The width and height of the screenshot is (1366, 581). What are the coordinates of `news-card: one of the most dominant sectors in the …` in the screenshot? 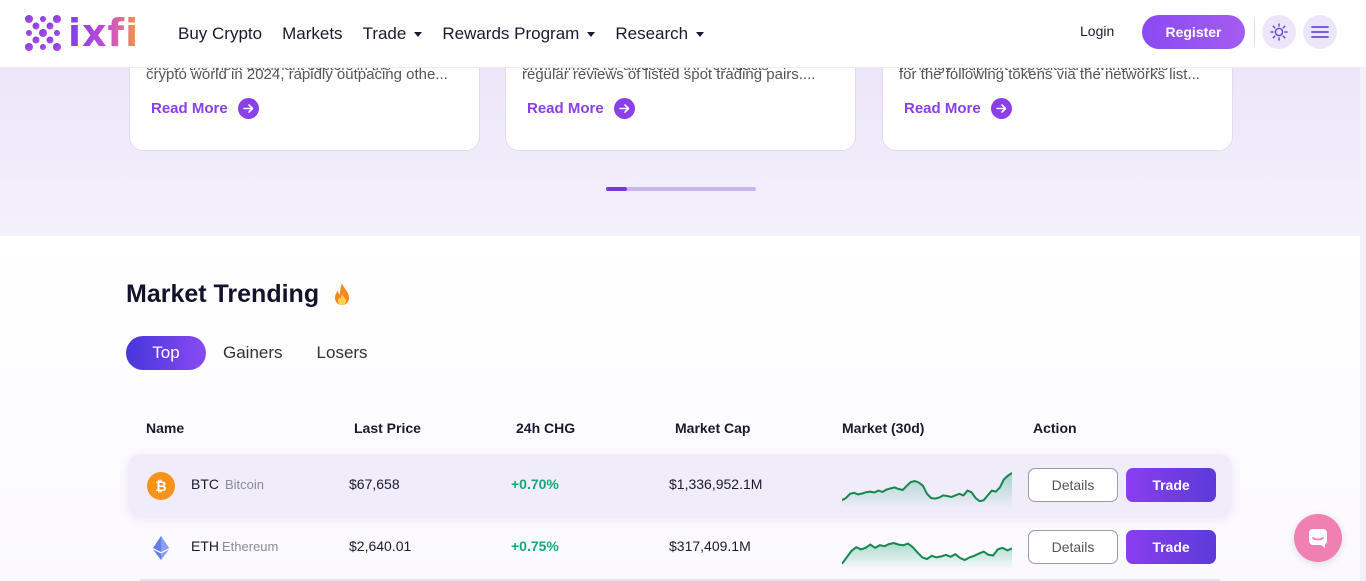 It's located at (304, 103).